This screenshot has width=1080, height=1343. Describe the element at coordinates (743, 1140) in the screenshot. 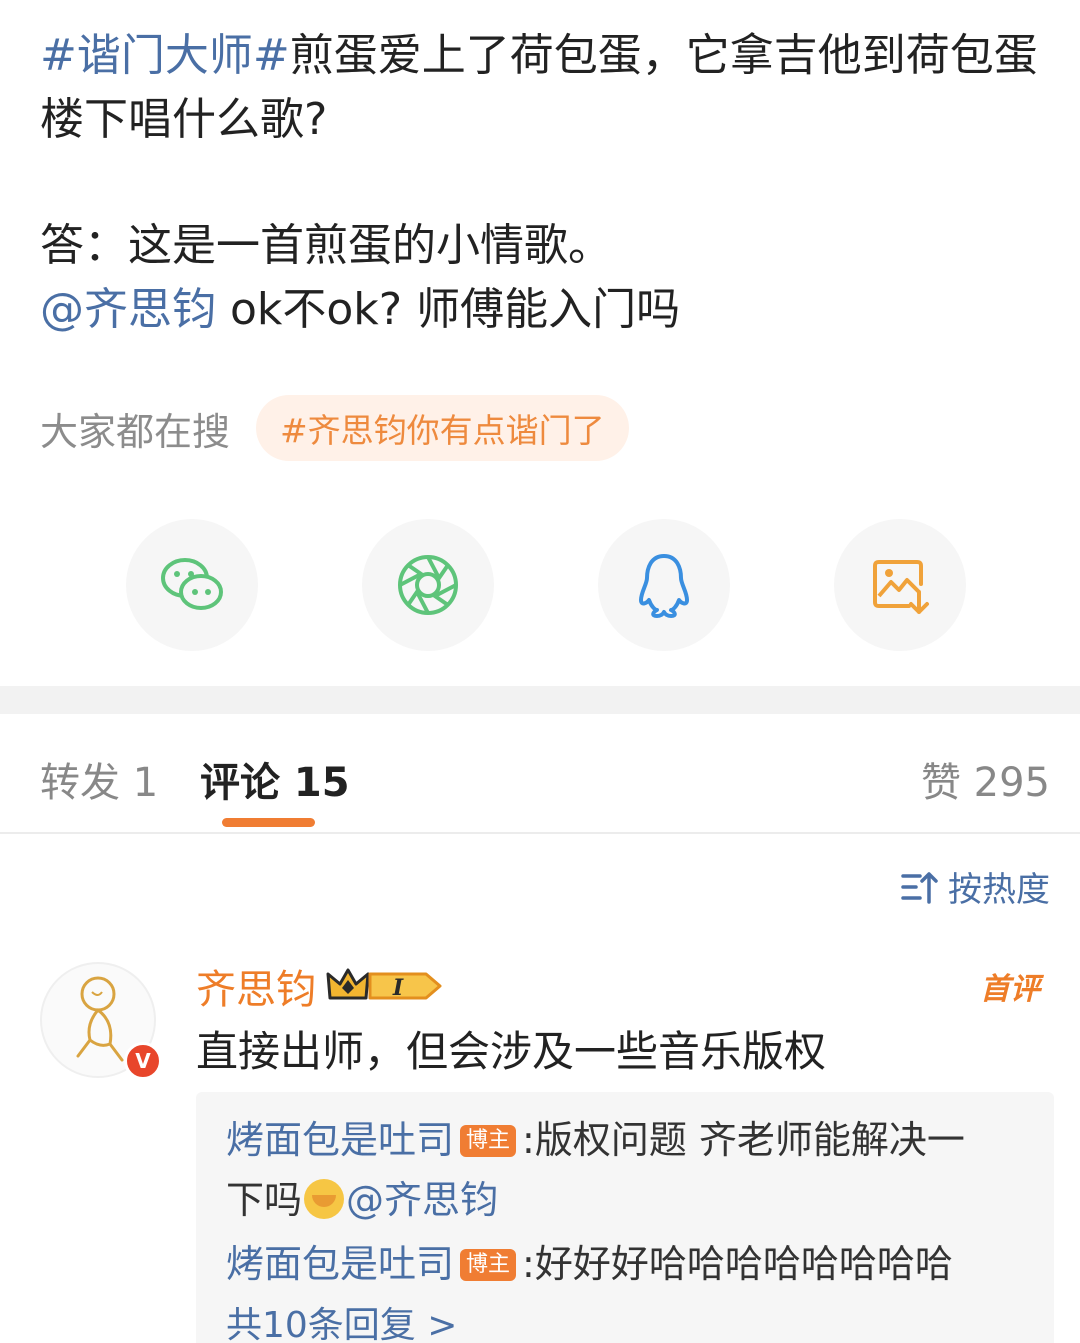

I see `reply-text: :版权问题 齐老师能解决一` at that location.